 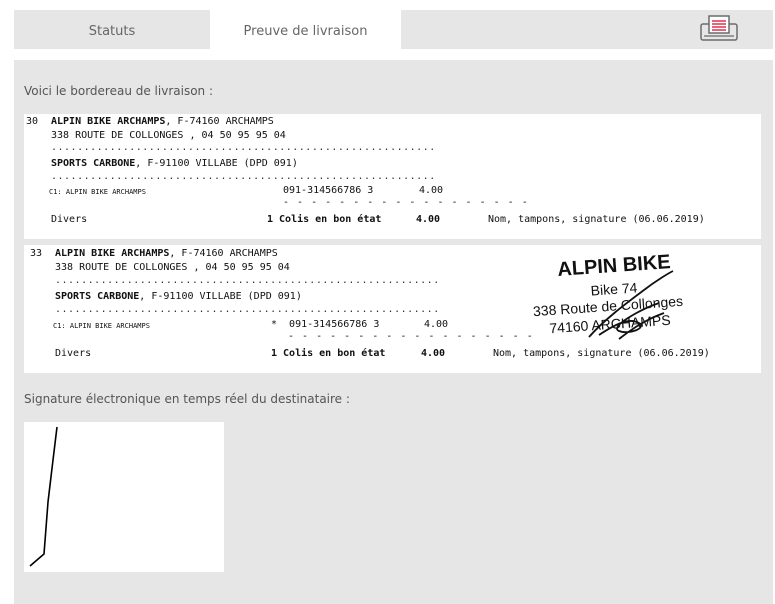 I want to click on slip-number: 30, so click(x=32, y=121).